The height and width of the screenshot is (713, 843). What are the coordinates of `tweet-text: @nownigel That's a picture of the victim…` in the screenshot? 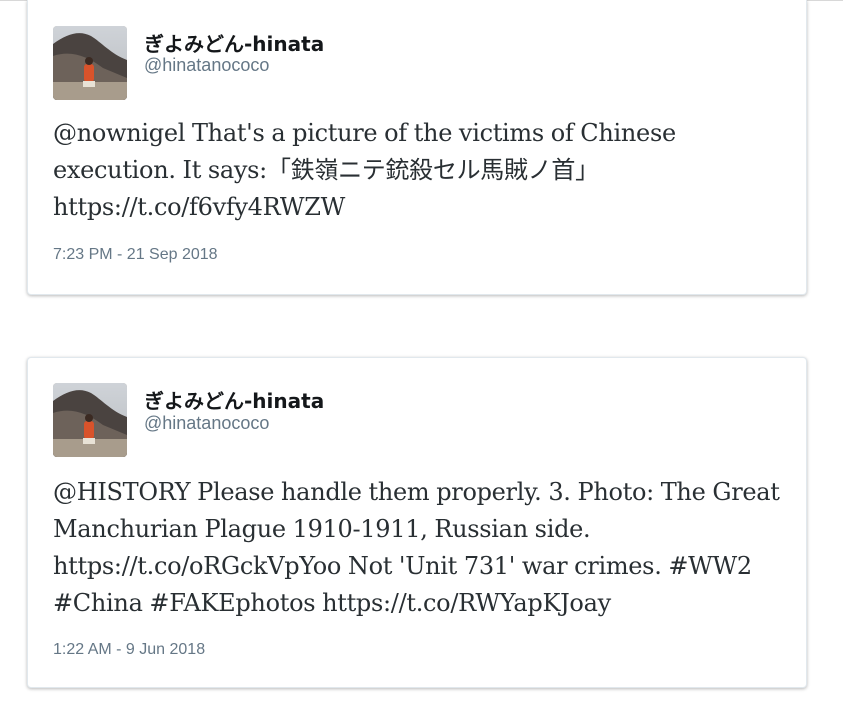 It's located at (364, 170).